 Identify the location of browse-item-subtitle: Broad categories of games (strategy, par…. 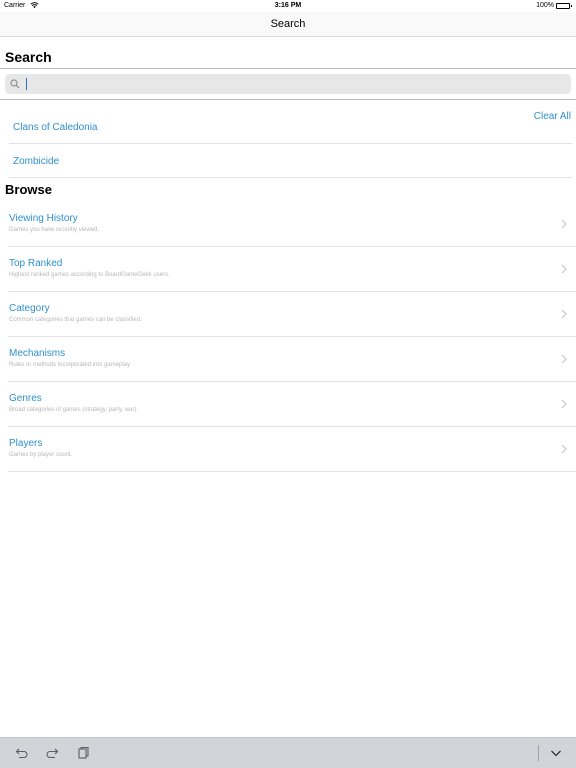
(74, 410).